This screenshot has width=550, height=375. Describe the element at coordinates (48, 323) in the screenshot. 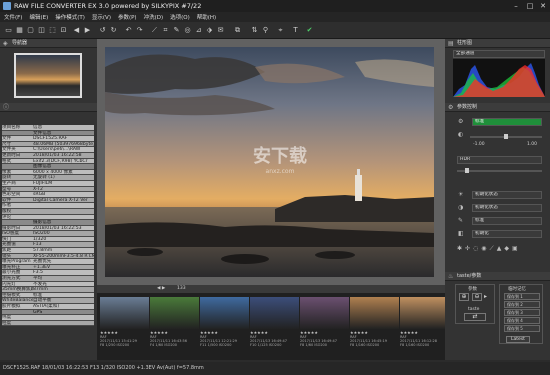

I see `info-row: 经度` at that location.